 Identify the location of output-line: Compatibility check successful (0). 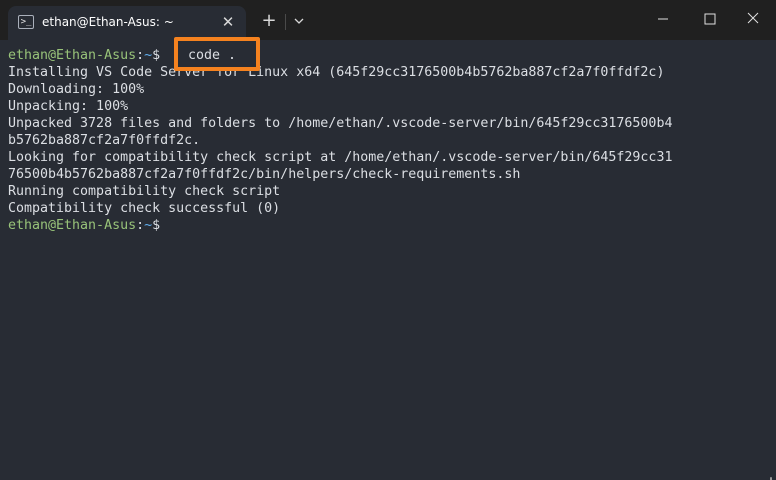
(144, 208).